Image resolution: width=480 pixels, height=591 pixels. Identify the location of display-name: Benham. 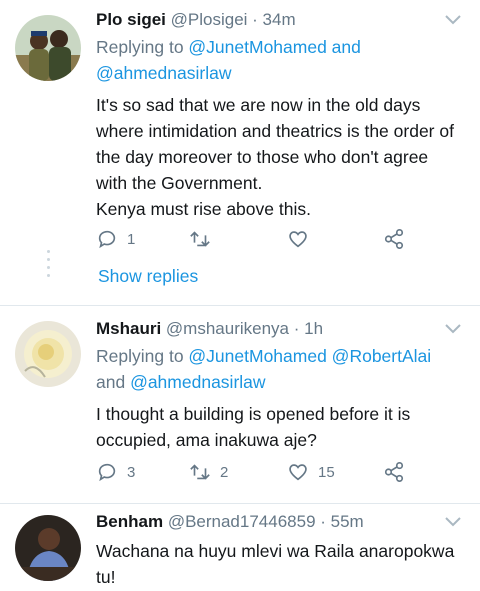
(129, 521).